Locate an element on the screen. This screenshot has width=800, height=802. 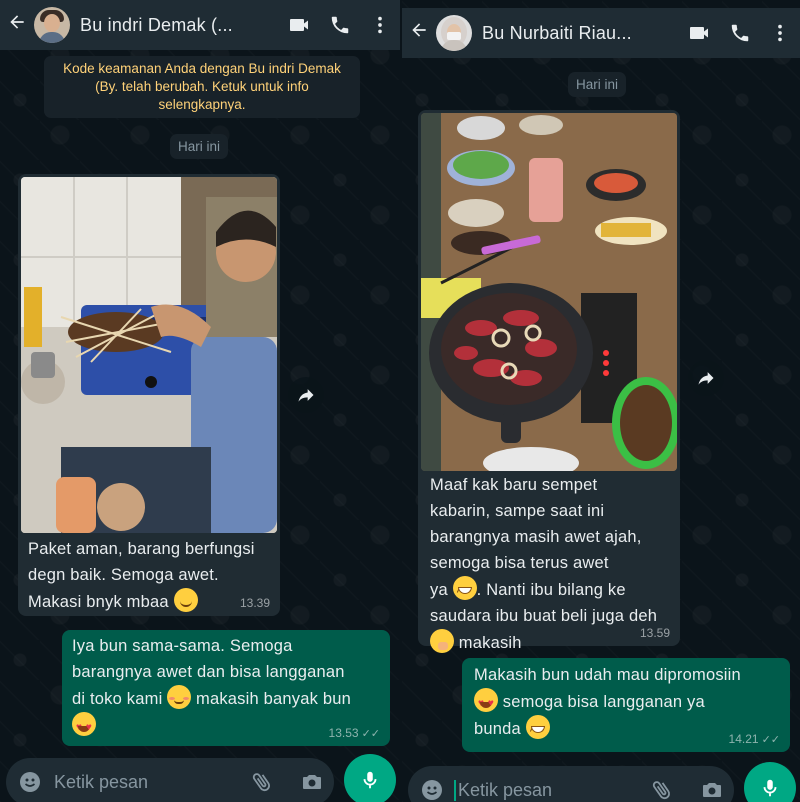
message-text-line: semoga bisa langganan ya is located at coordinates (603, 702).